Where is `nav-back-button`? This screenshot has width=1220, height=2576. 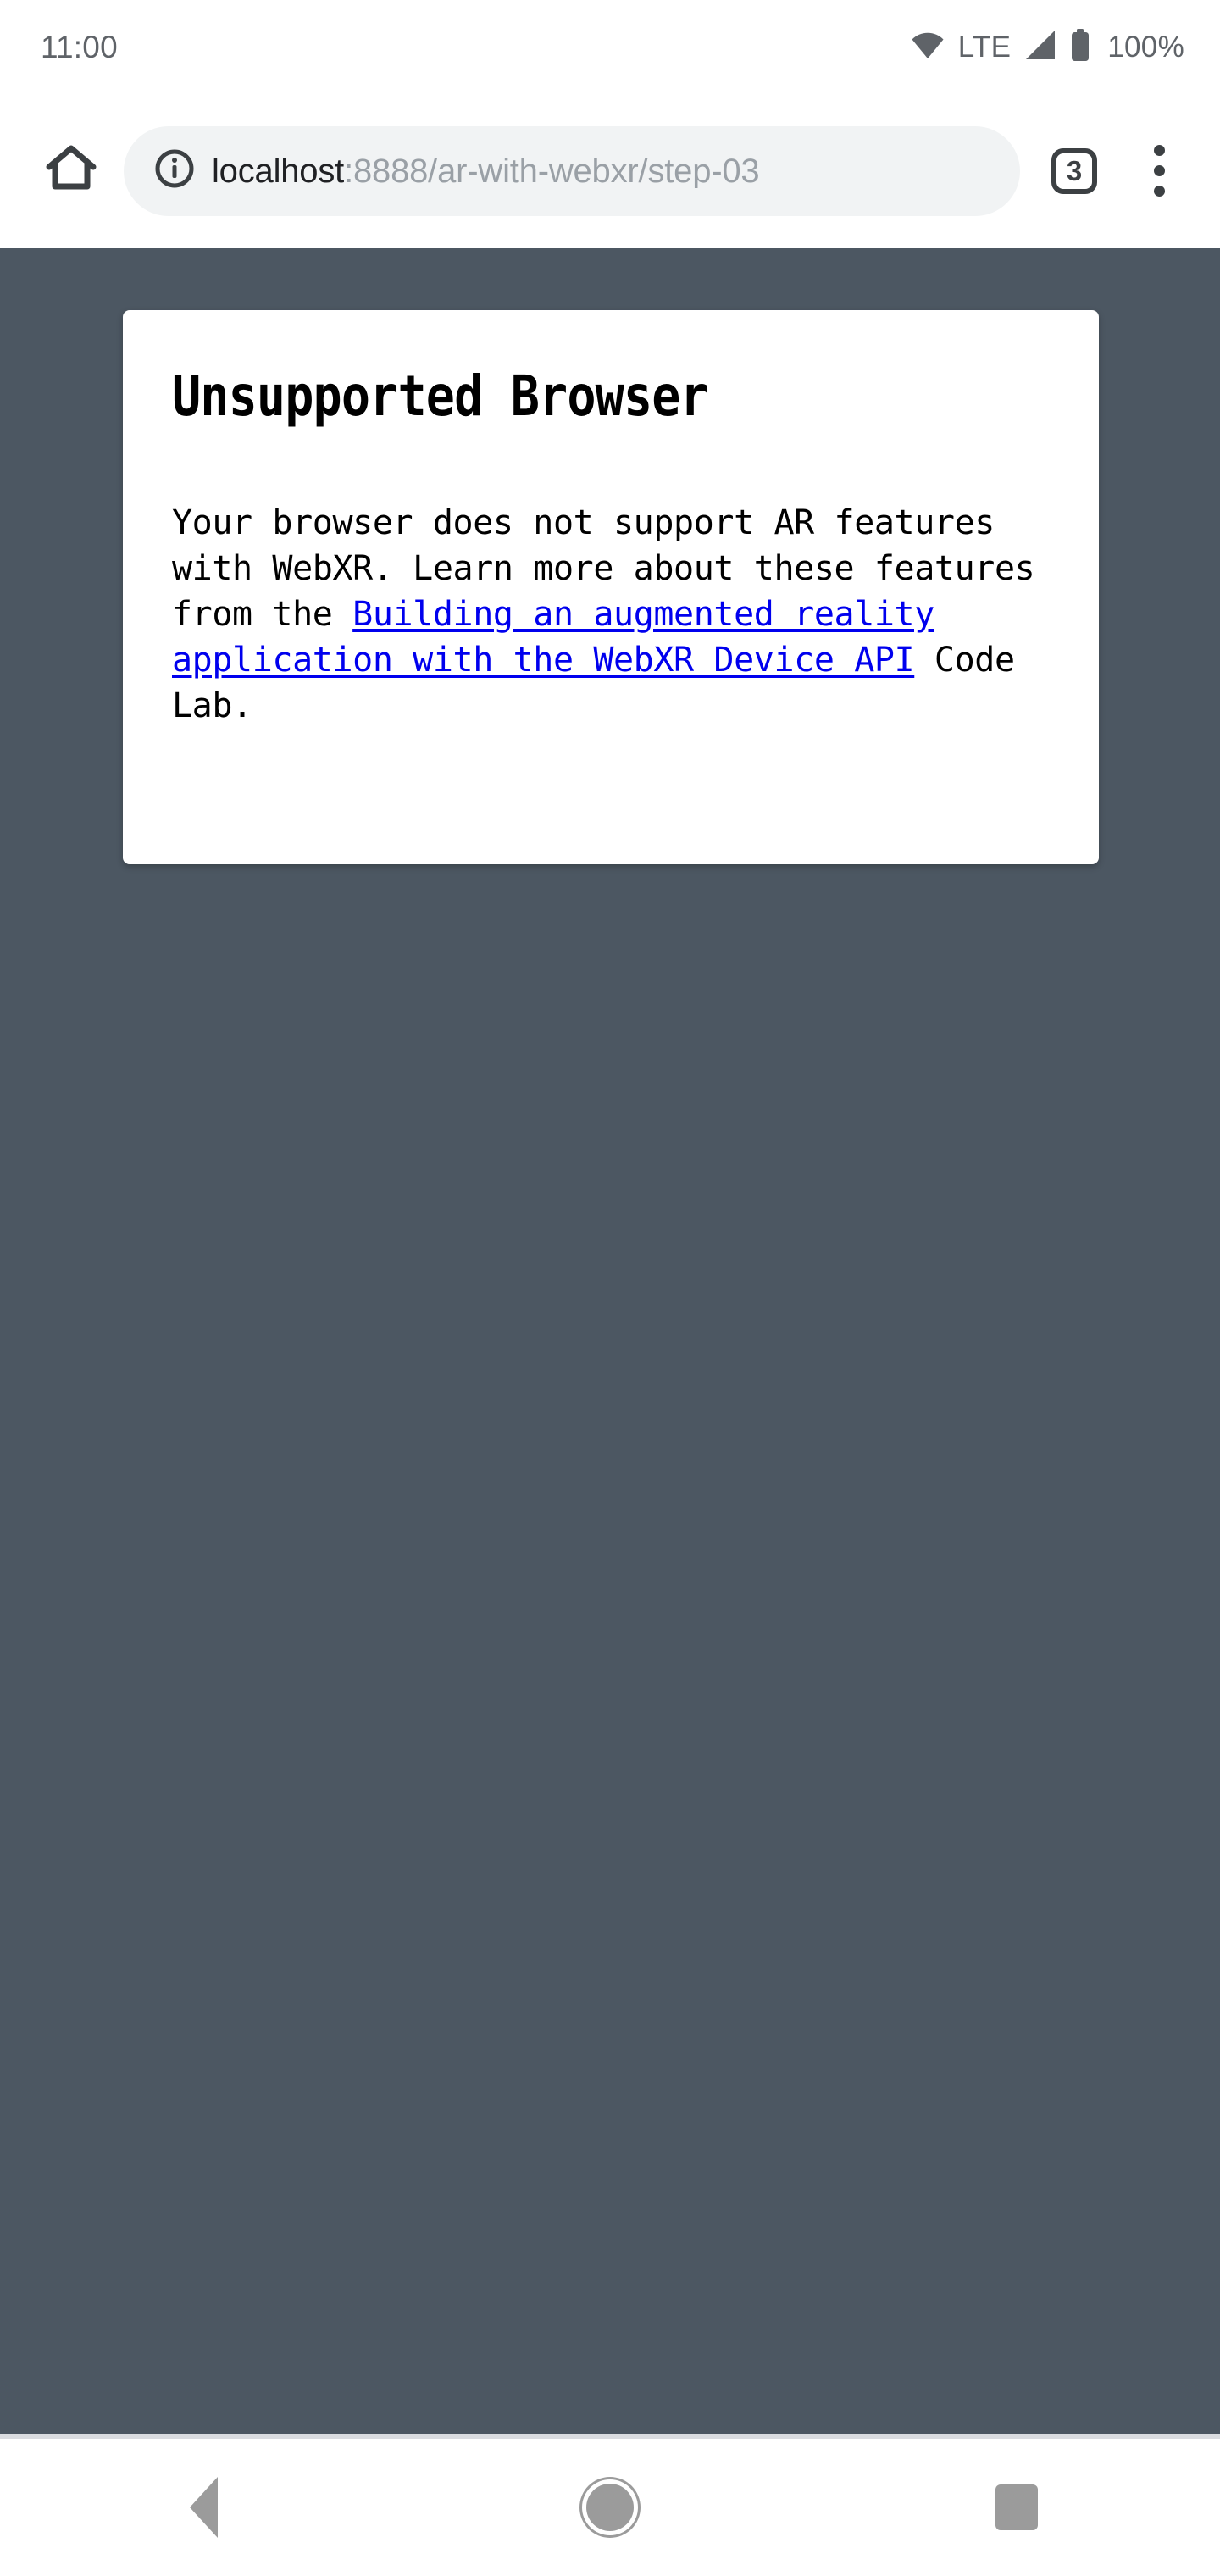
nav-back-button is located at coordinates (203, 2507).